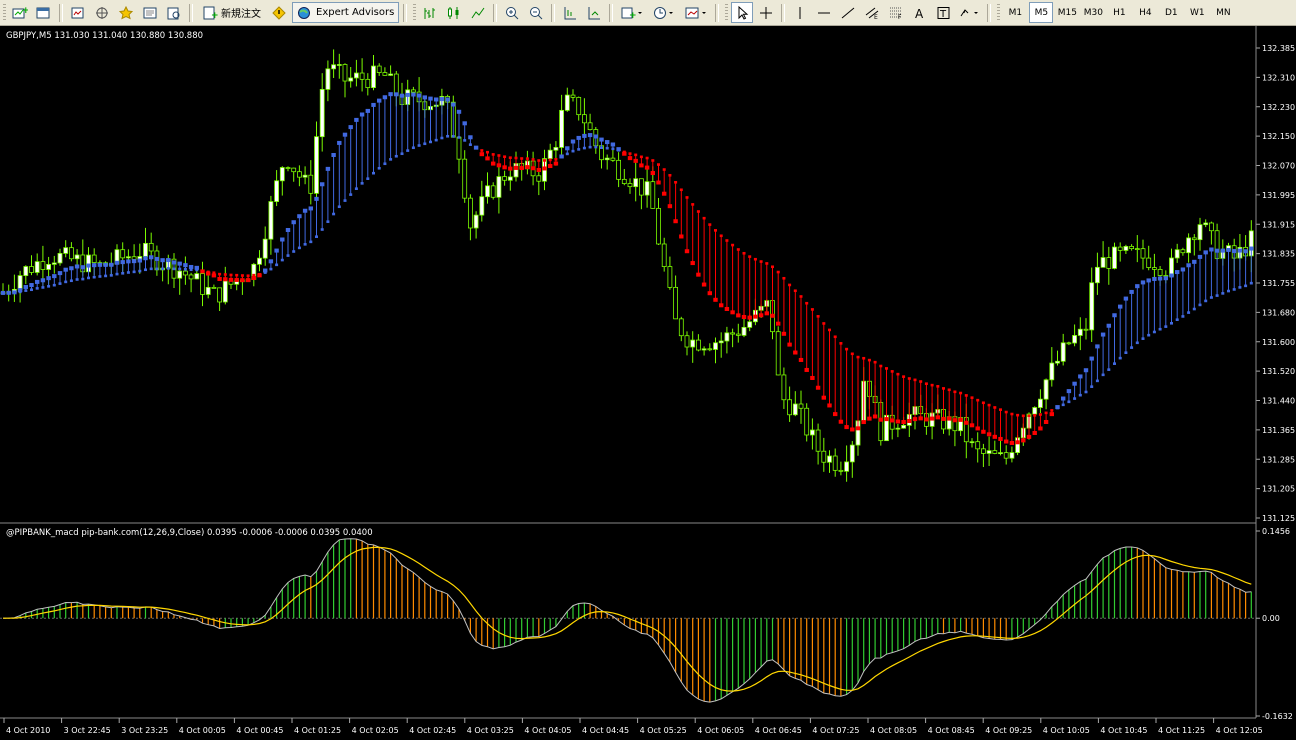 The image size is (1296, 740). Describe the element at coordinates (970, 12) in the screenshot. I see `arrows-icon` at that location.